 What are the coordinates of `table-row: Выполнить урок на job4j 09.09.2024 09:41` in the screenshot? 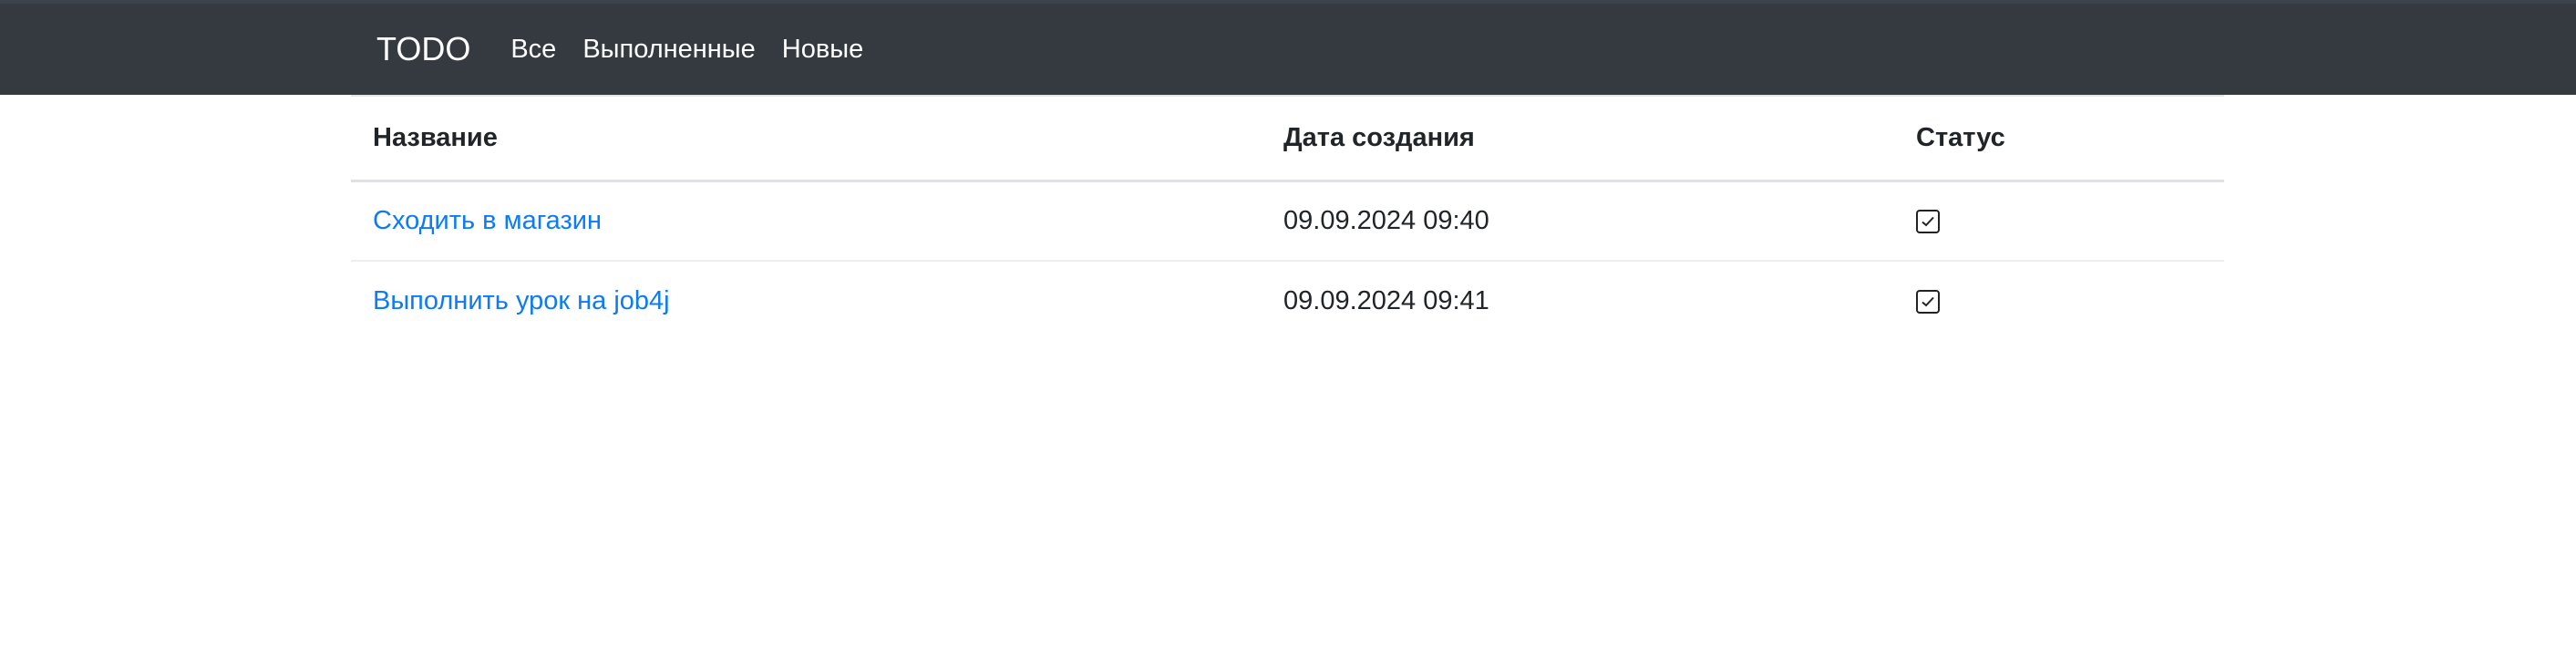 It's located at (1287, 301).